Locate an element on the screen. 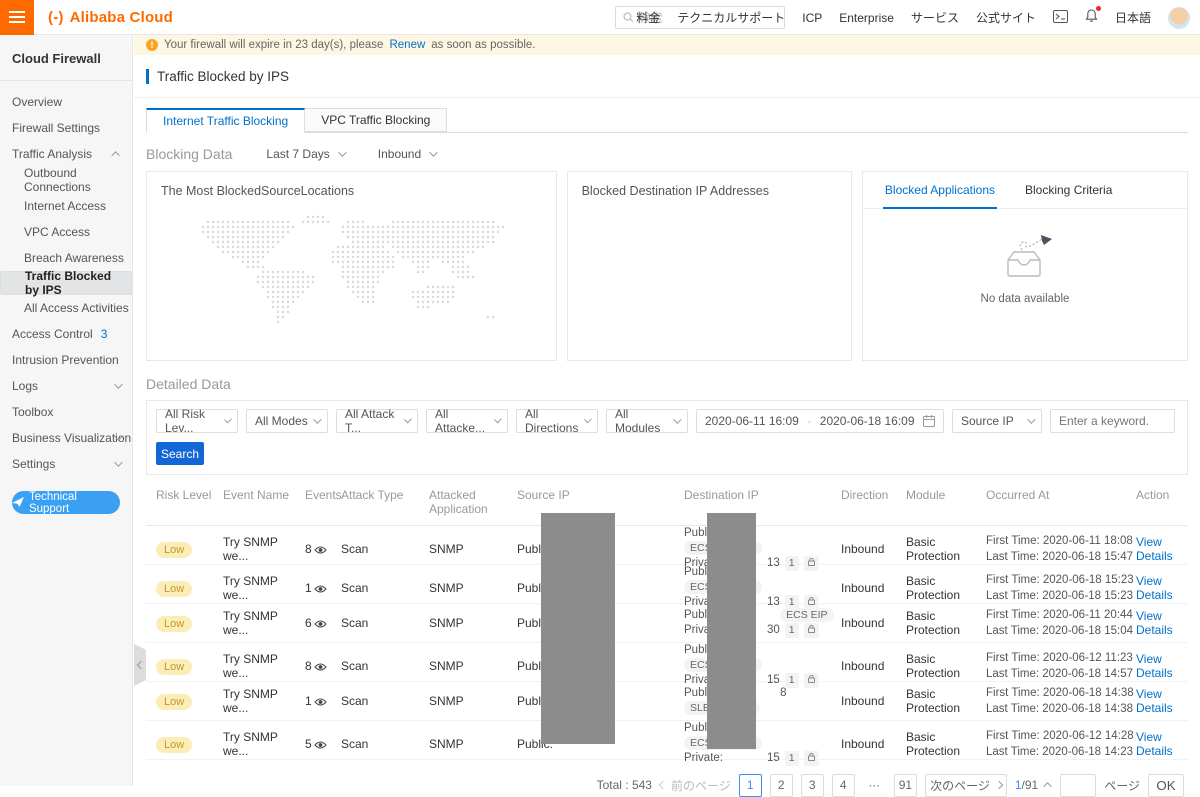 The image size is (1200, 797). nav-pricing: 料金 is located at coordinates (648, 17).